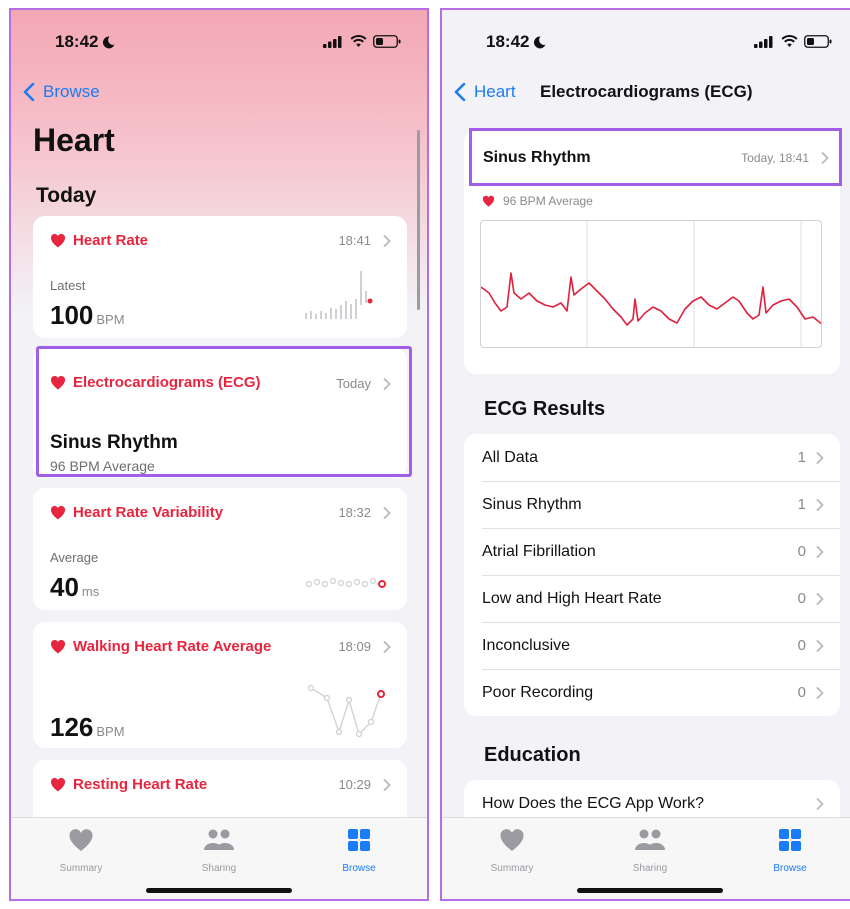  What do you see at coordinates (354, 512) in the screenshot?
I see `card-time: 18:32` at bounding box center [354, 512].